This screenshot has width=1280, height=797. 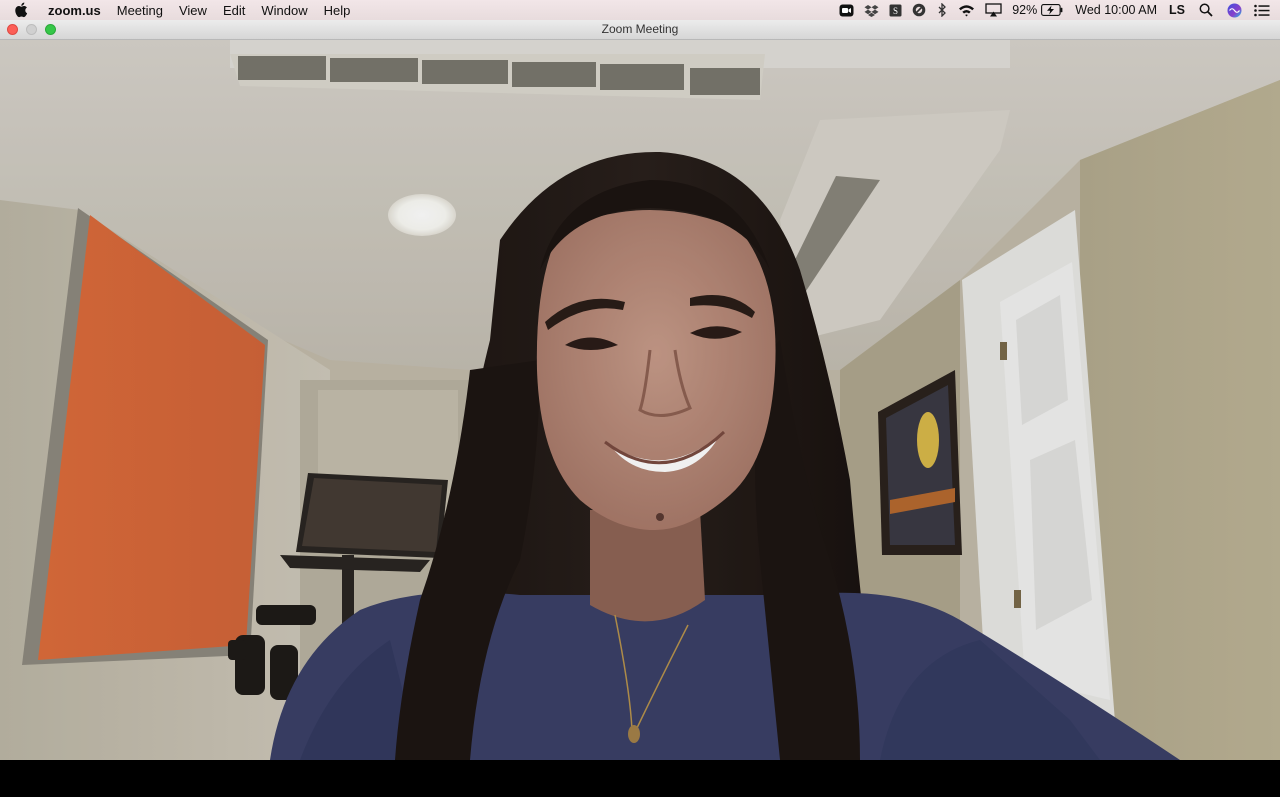 I want to click on airplay-icon, so click(x=993, y=10).